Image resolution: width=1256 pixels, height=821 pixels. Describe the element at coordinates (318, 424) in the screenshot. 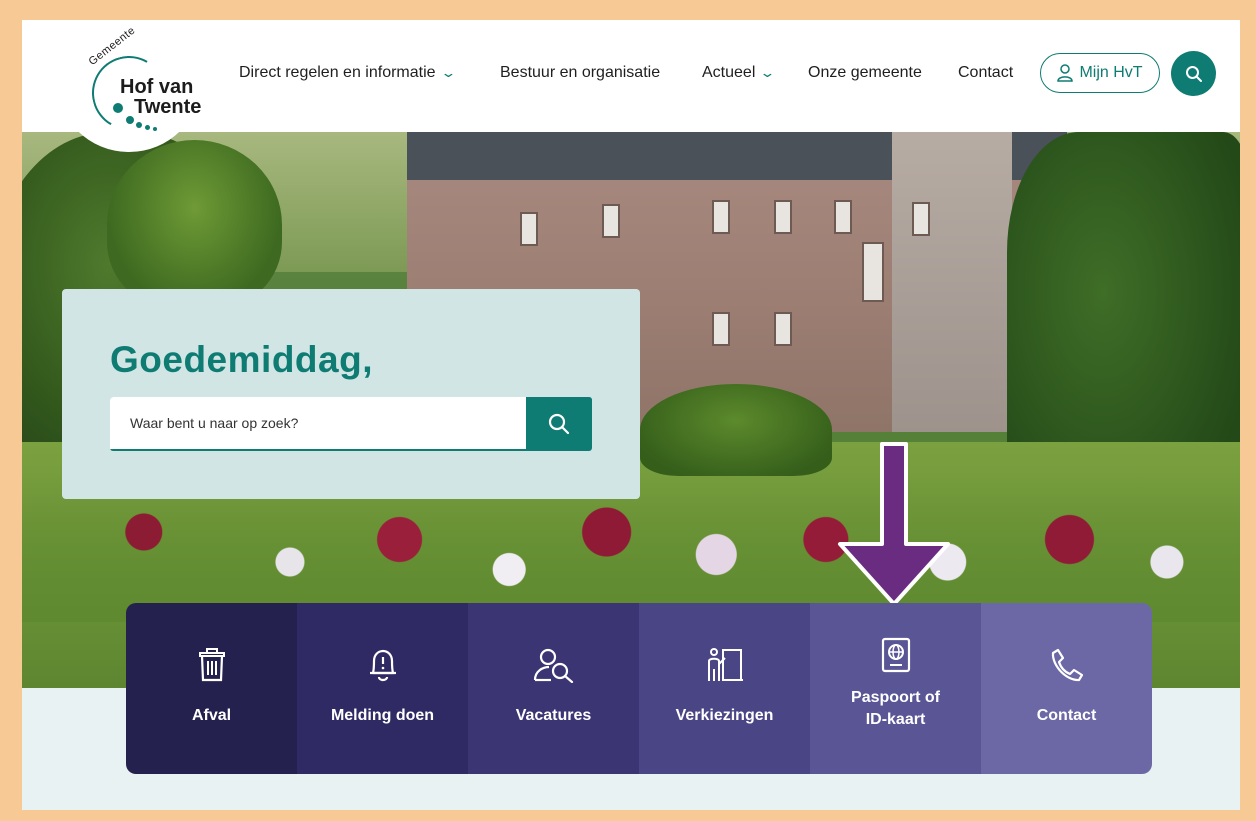

I see `search-input` at that location.